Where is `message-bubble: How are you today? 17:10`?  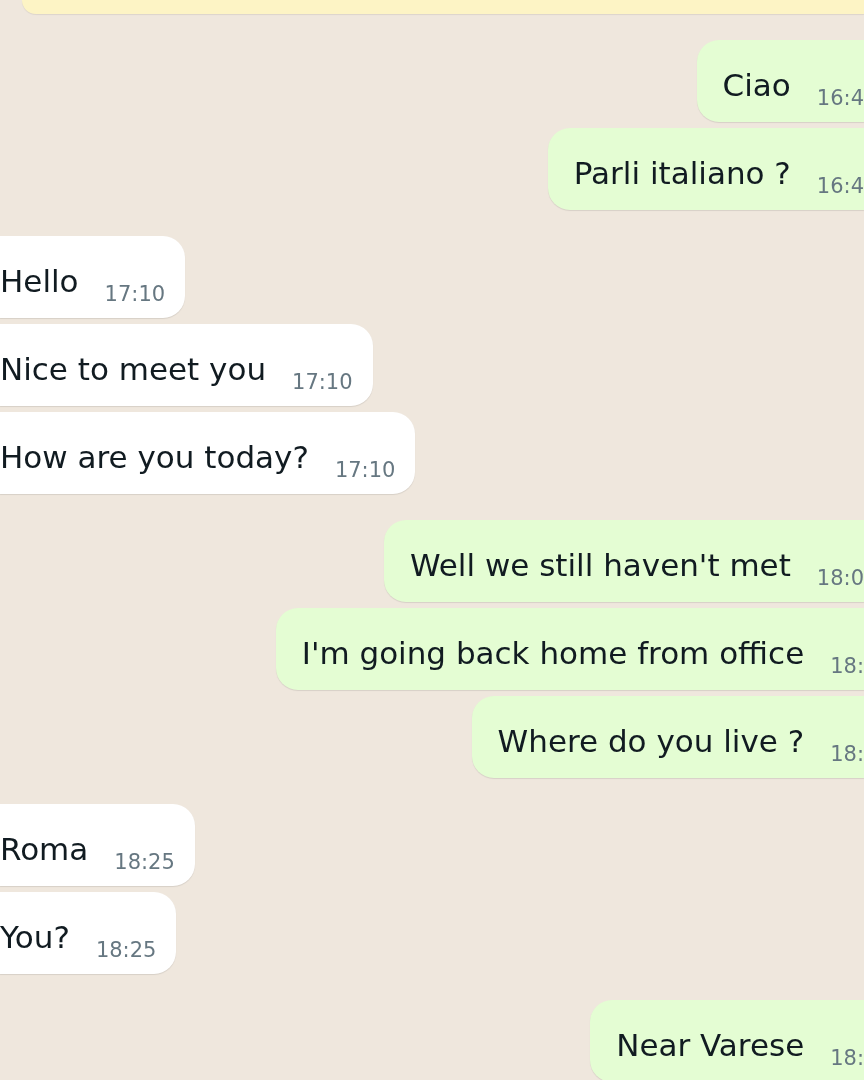 message-bubble: How are you today? 17:10 is located at coordinates (208, 453).